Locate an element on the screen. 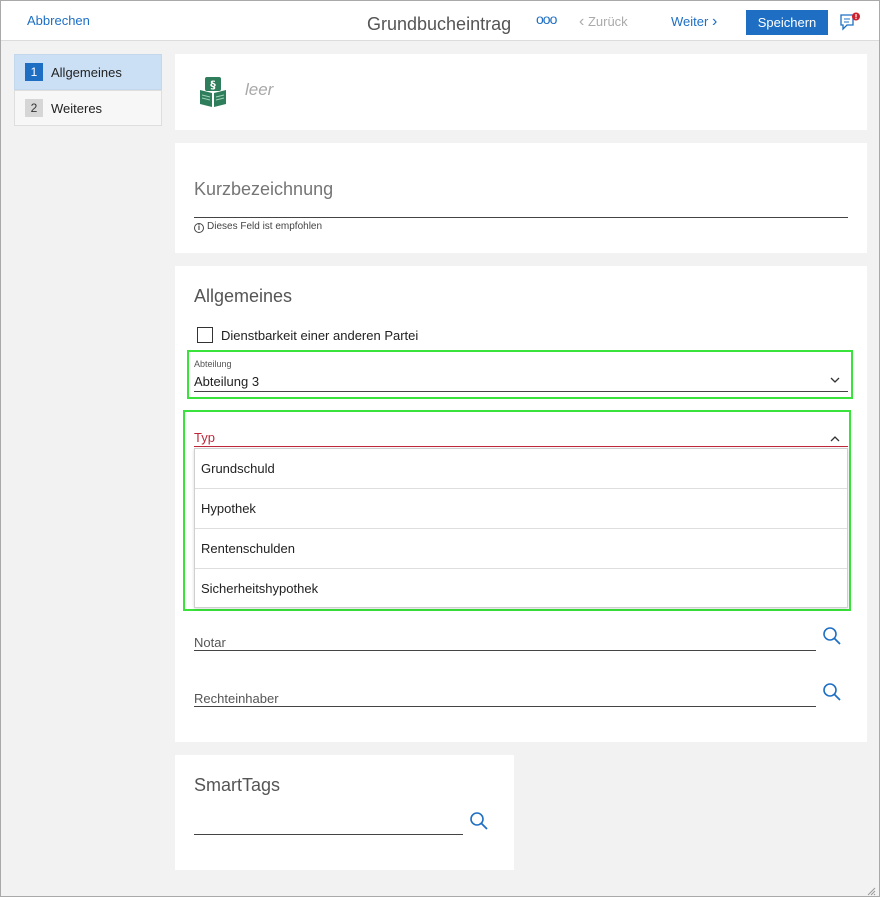 The image size is (880, 897). select-value: Abteilung 3 is located at coordinates (227, 381).